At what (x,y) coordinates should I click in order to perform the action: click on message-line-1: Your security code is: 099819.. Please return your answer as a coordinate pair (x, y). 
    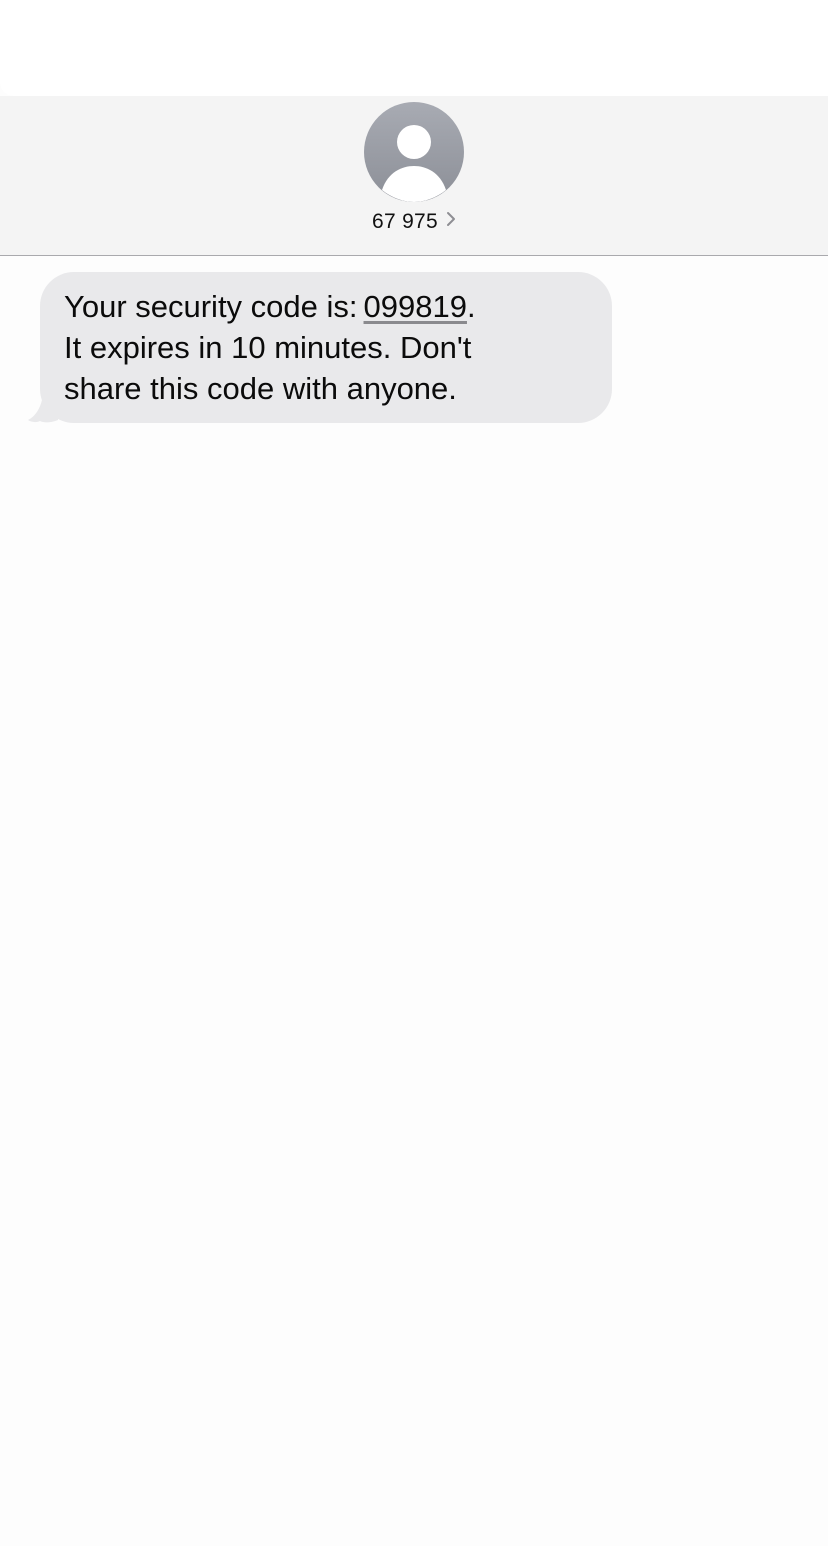
    Looking at the image, I should click on (326, 306).